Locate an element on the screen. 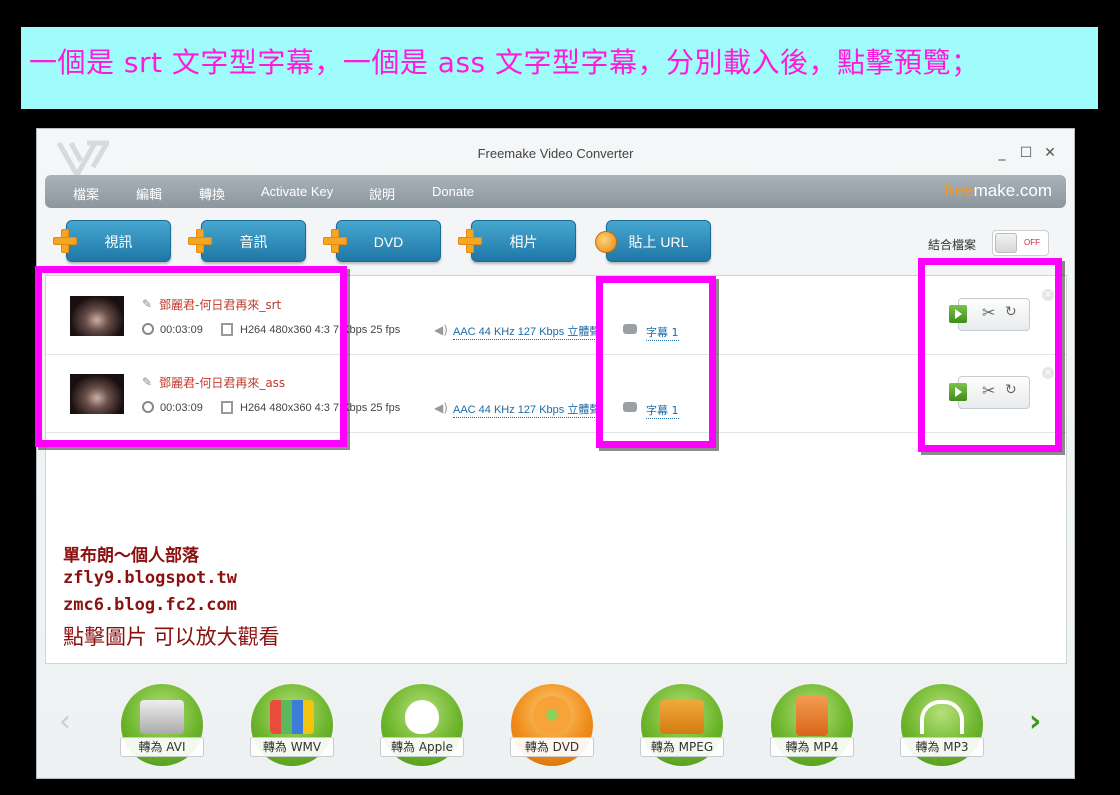 The height and width of the screenshot is (795, 1120). top-banner: 一個是 srt 文字型字幕，一個是 ass 文字型字幕，分別載入後，點擊預覽； is located at coordinates (559, 68).